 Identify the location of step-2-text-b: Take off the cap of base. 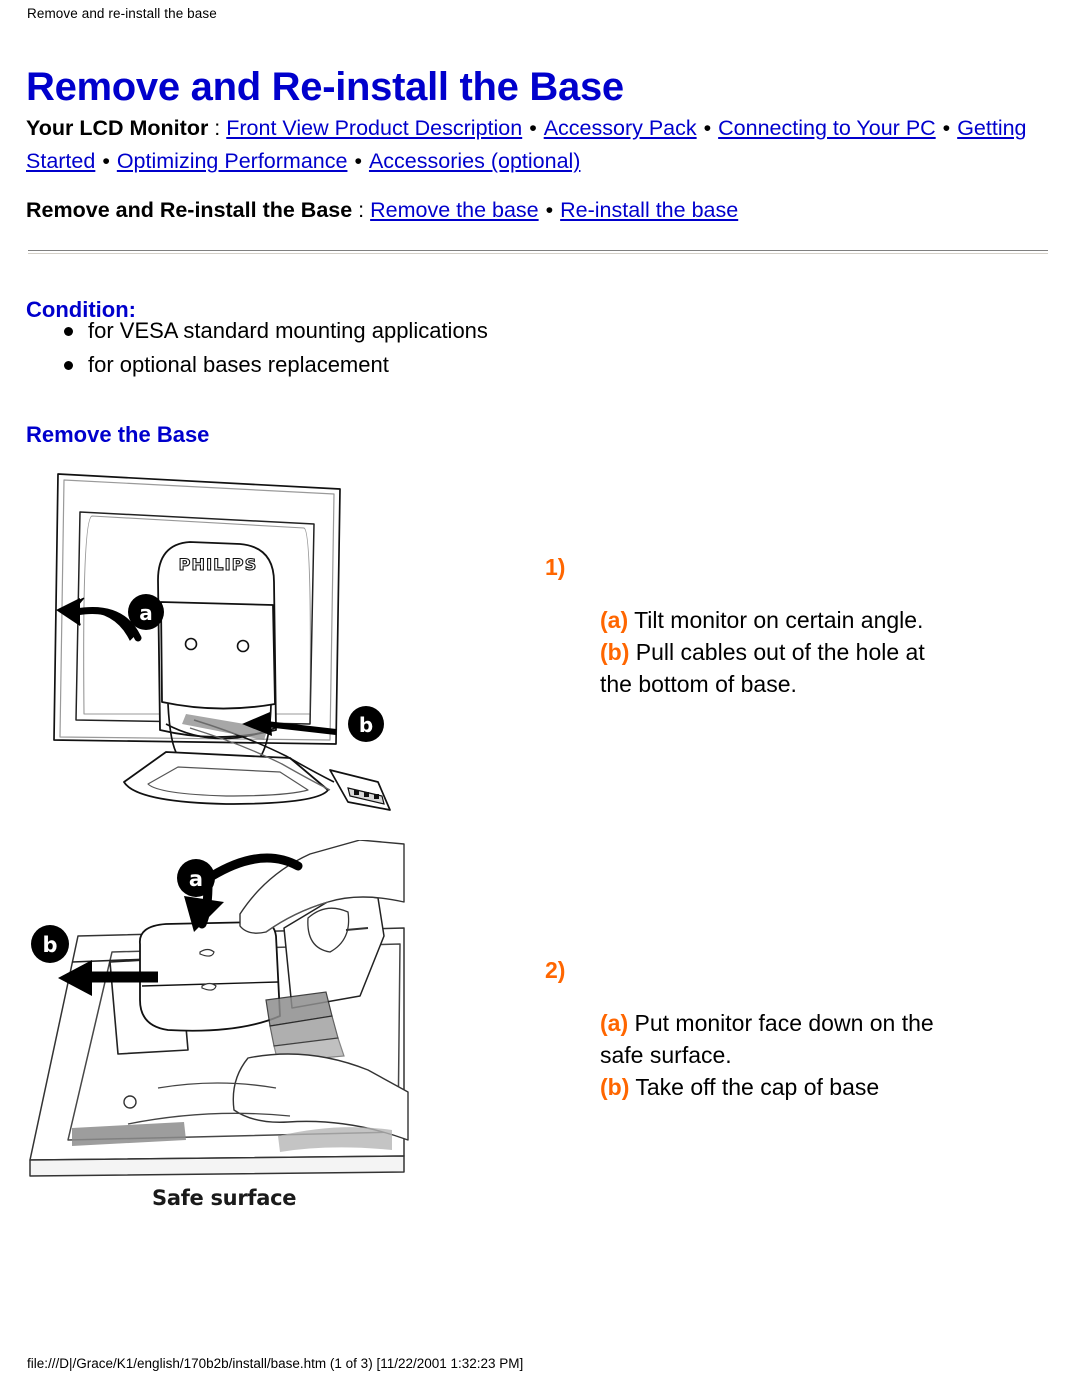
(754, 1087).